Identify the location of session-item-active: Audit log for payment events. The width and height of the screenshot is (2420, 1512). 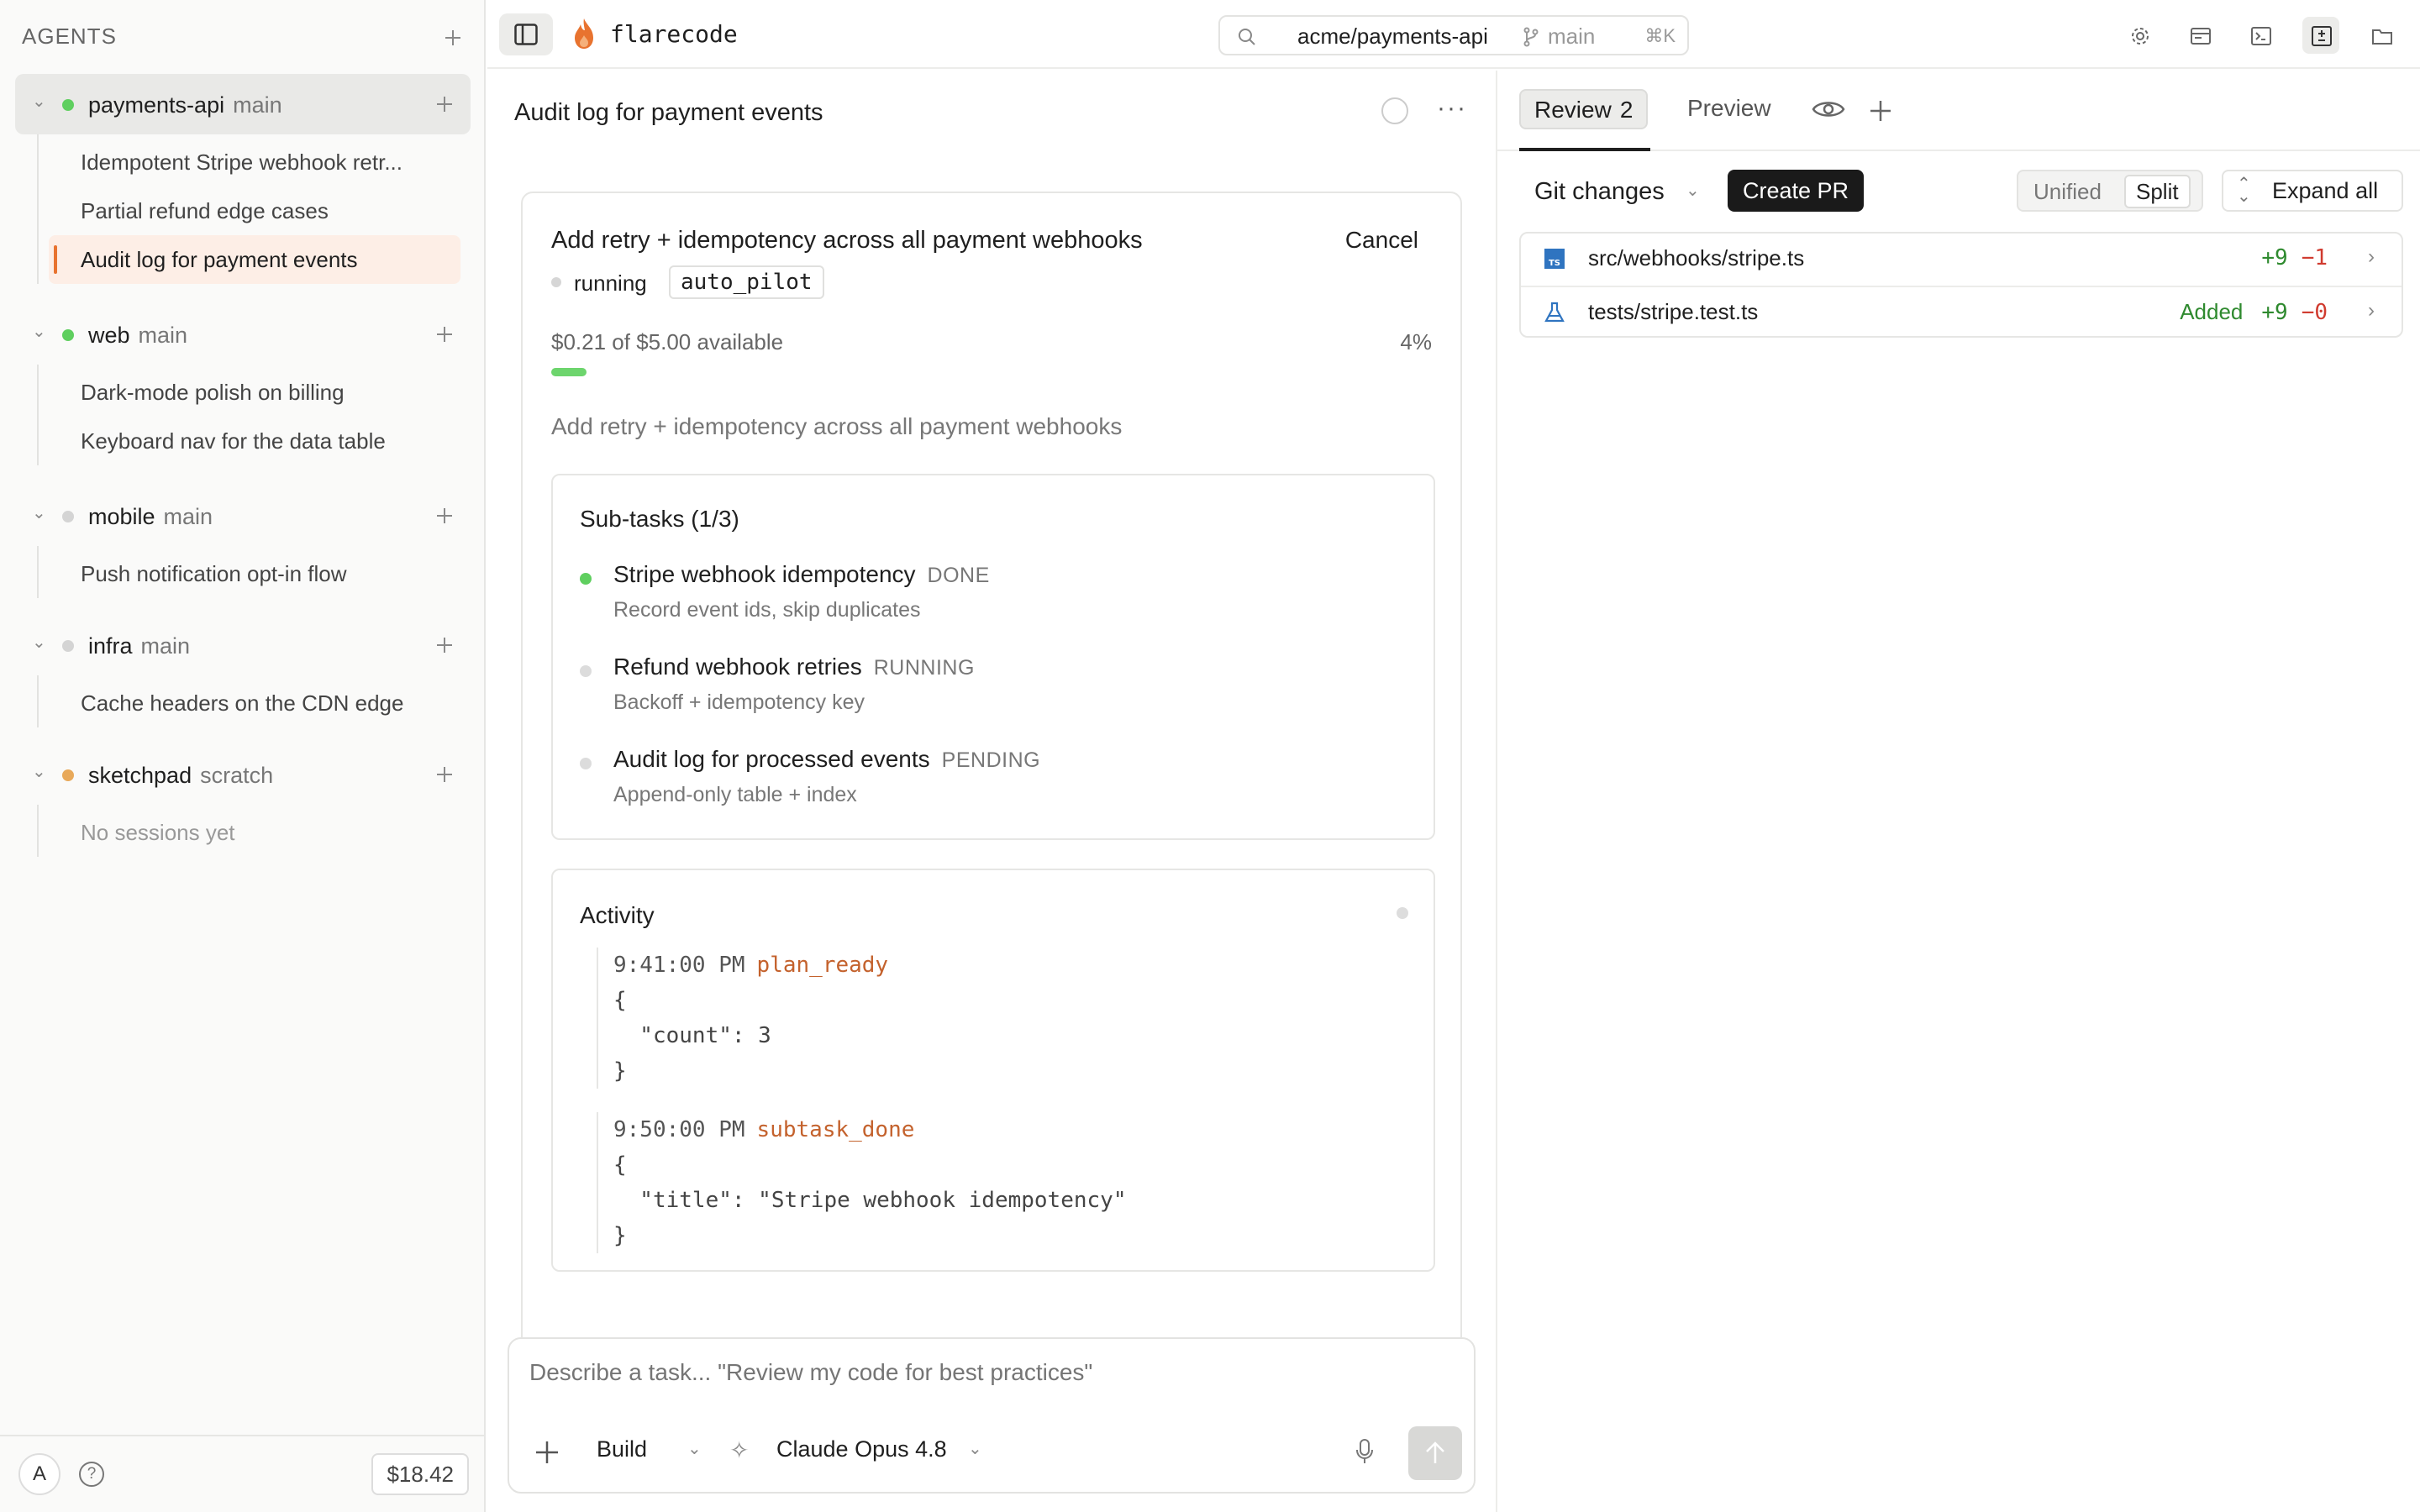
(255, 259).